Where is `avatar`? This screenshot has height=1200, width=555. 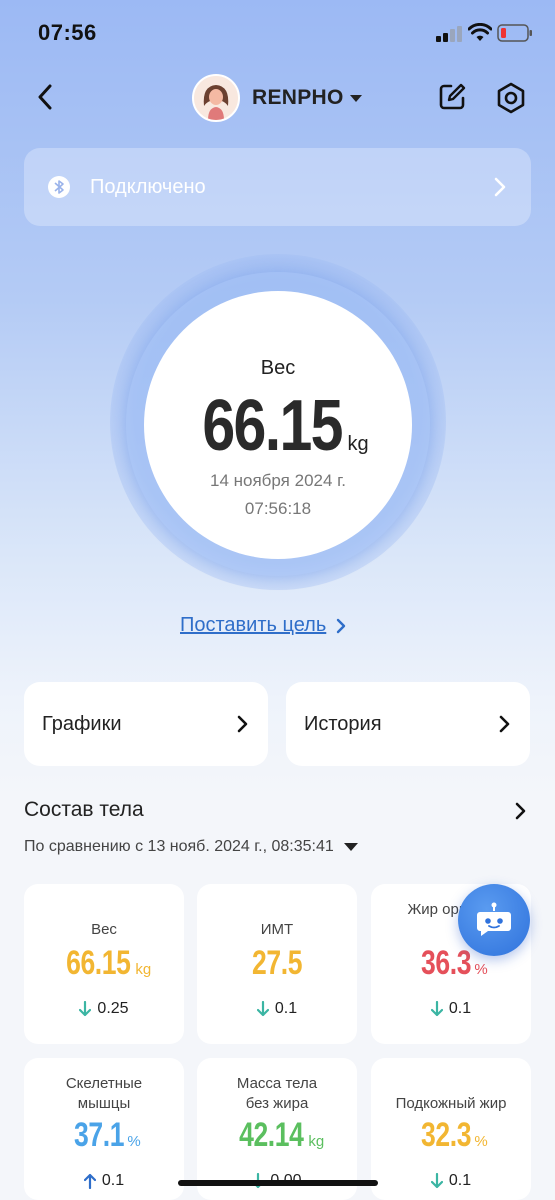 avatar is located at coordinates (216, 98).